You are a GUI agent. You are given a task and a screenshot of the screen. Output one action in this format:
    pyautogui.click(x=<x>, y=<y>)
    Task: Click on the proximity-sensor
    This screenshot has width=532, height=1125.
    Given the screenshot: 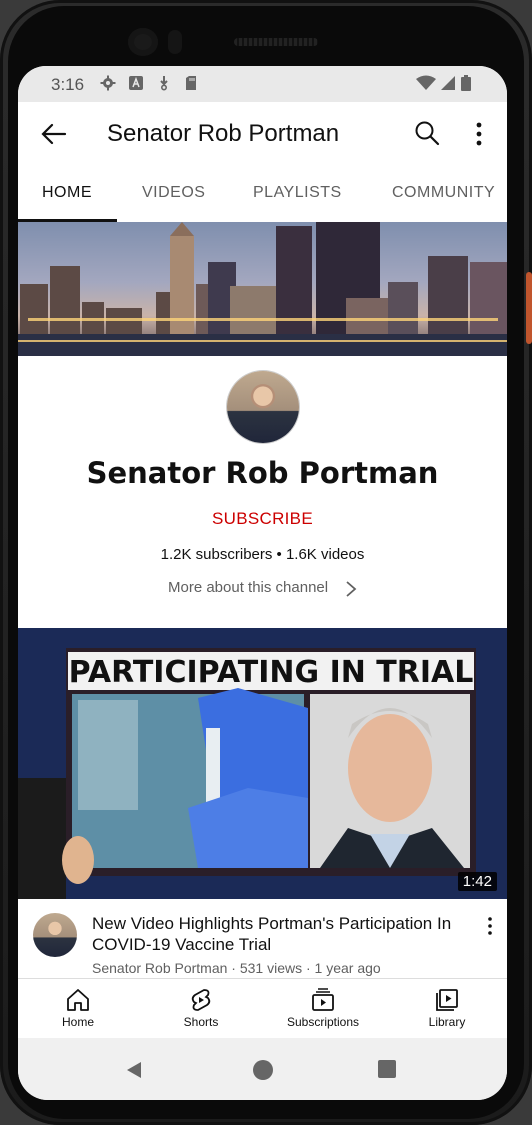 What is the action you would take?
    pyautogui.click(x=175, y=42)
    